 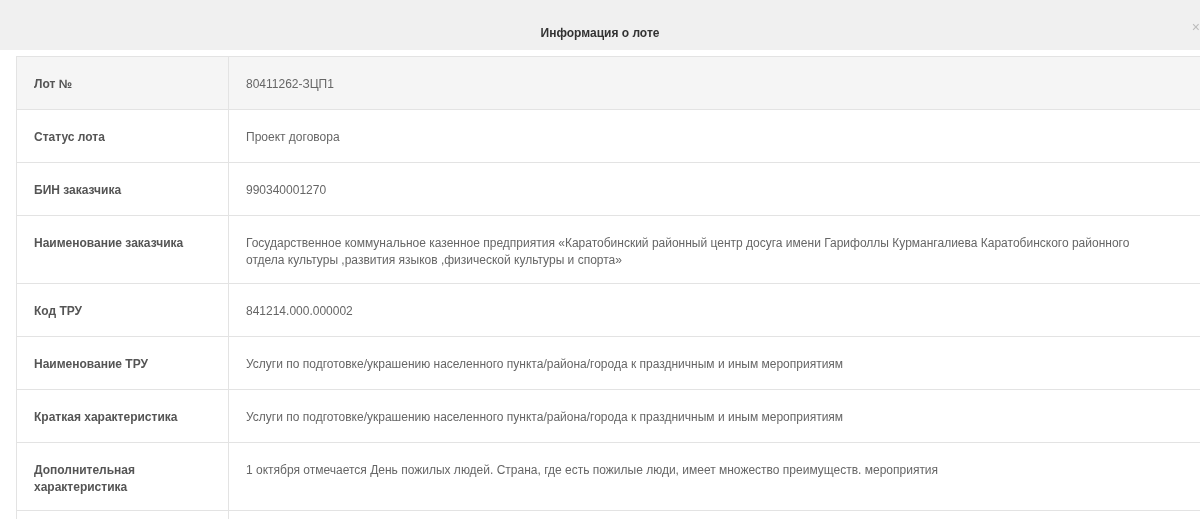 What do you see at coordinates (69, 137) in the screenshot?
I see `field-label: Статус лота` at bounding box center [69, 137].